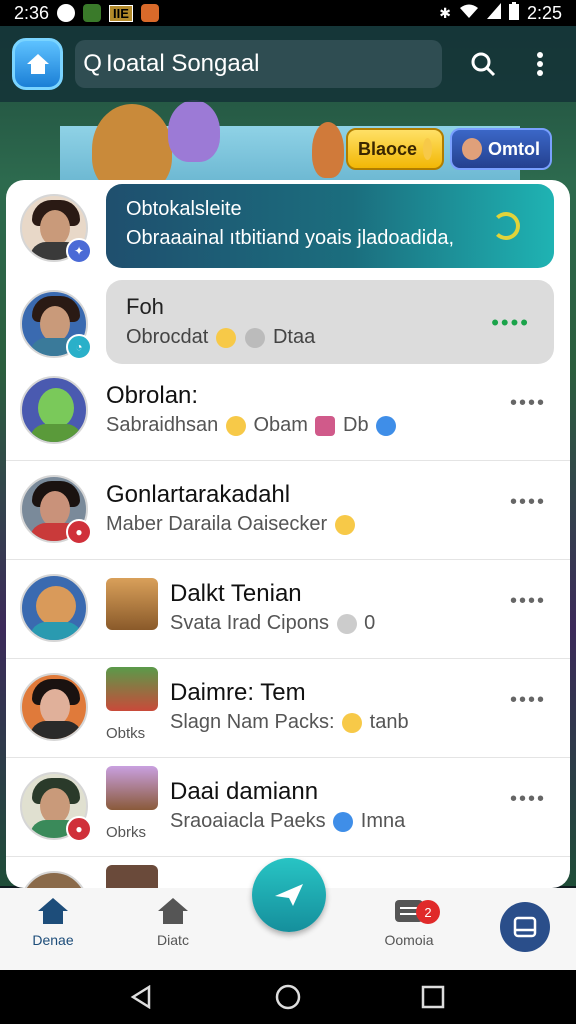  What do you see at coordinates (79, 347) in the screenshot?
I see `status-badge: ◔` at bounding box center [79, 347].